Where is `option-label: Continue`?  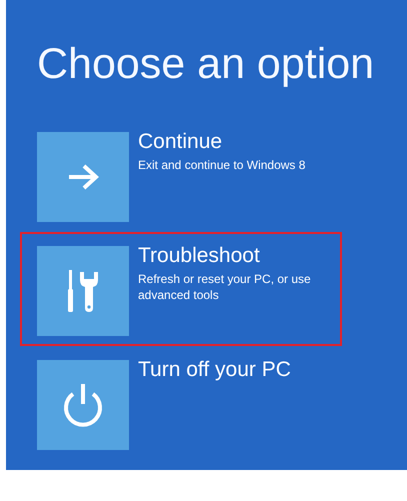 option-label: Continue is located at coordinates (180, 142).